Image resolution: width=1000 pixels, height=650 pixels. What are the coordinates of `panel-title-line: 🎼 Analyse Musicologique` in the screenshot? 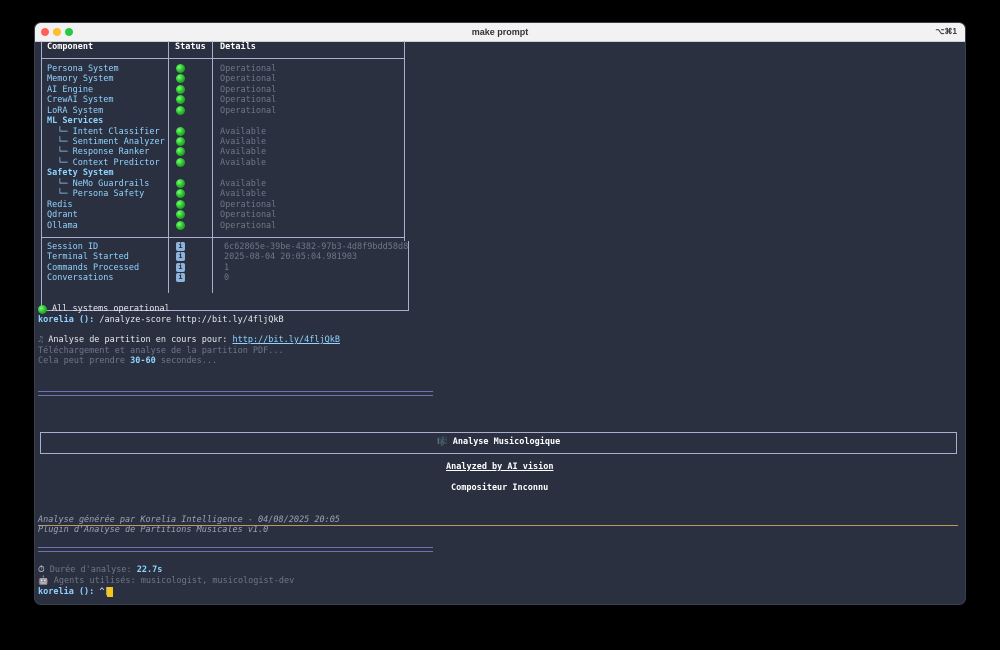 It's located at (498, 442).